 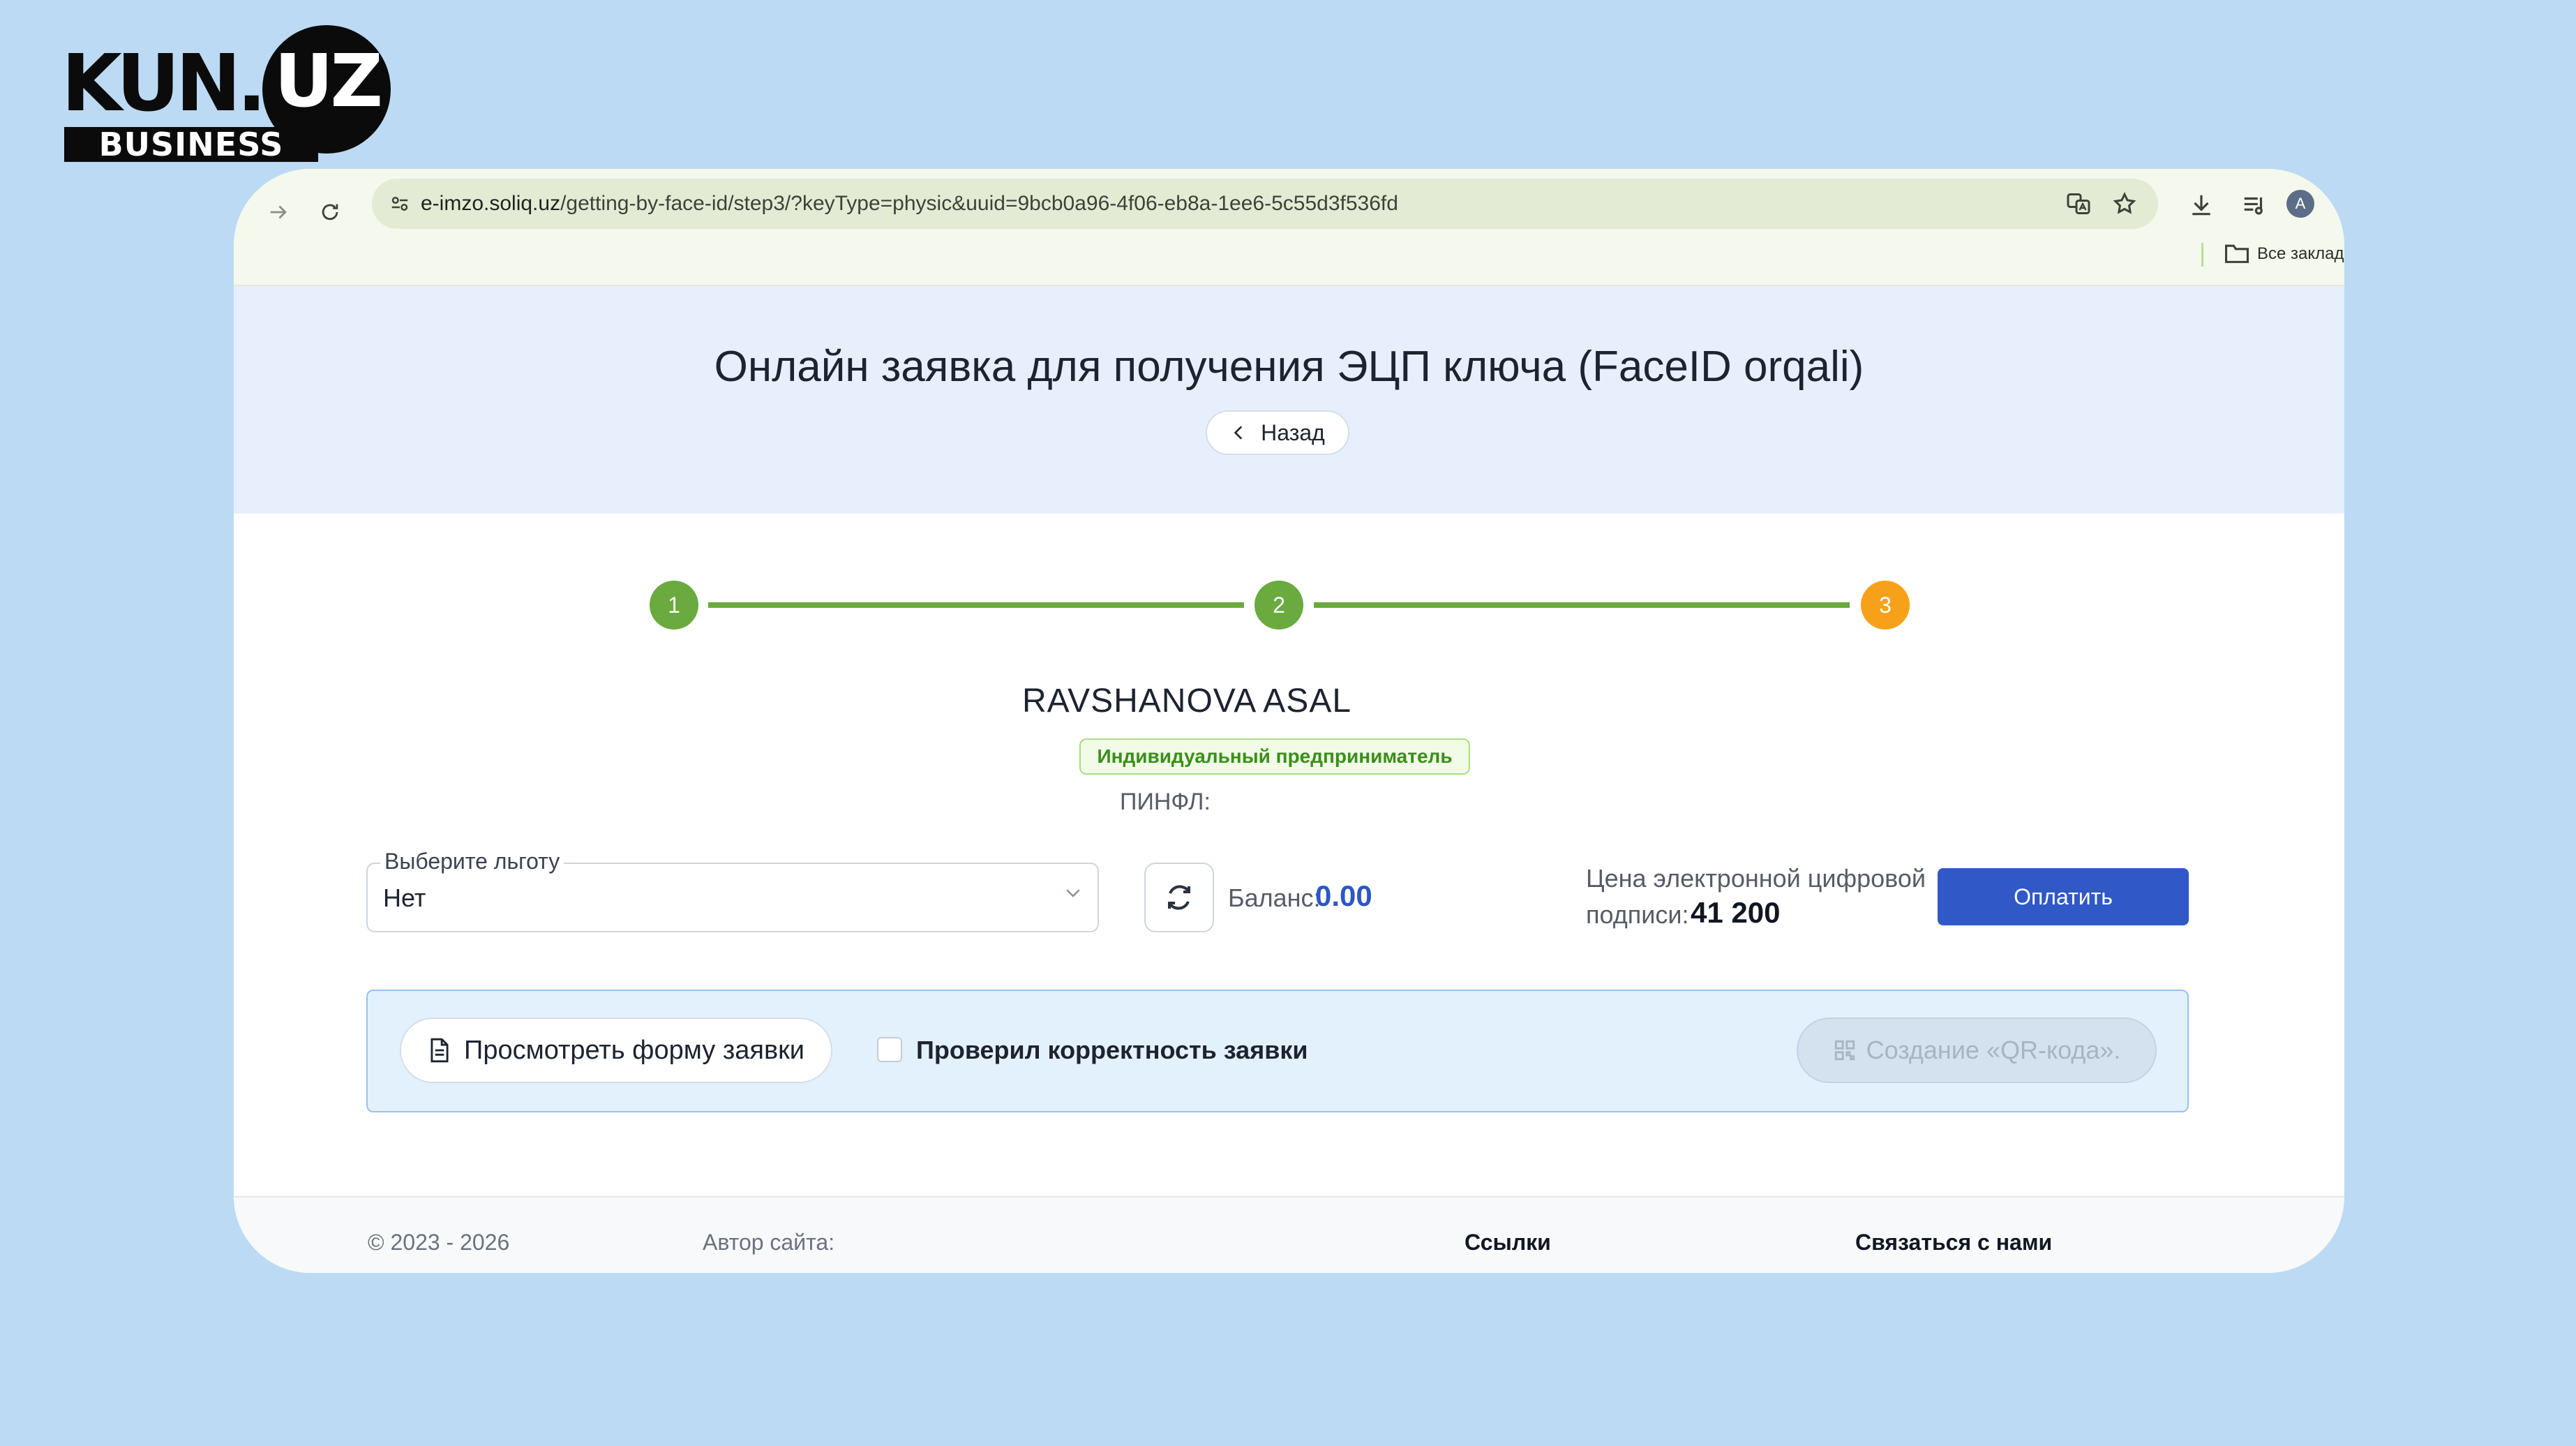 I want to click on chevron-left-icon, so click(x=1238, y=433).